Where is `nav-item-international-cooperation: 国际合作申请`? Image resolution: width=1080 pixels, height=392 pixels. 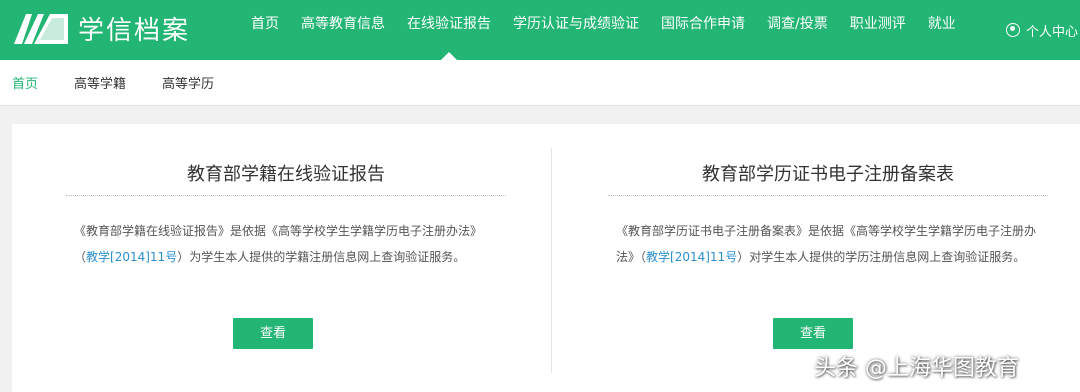 nav-item-international-cooperation: 国际合作申请 is located at coordinates (703, 30).